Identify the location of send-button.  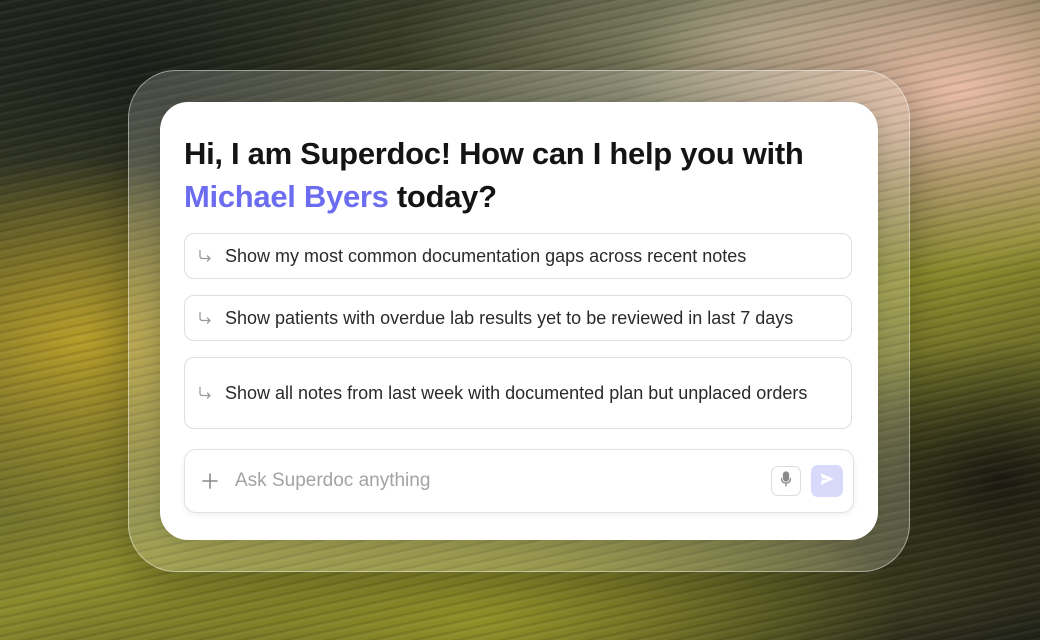
(827, 481).